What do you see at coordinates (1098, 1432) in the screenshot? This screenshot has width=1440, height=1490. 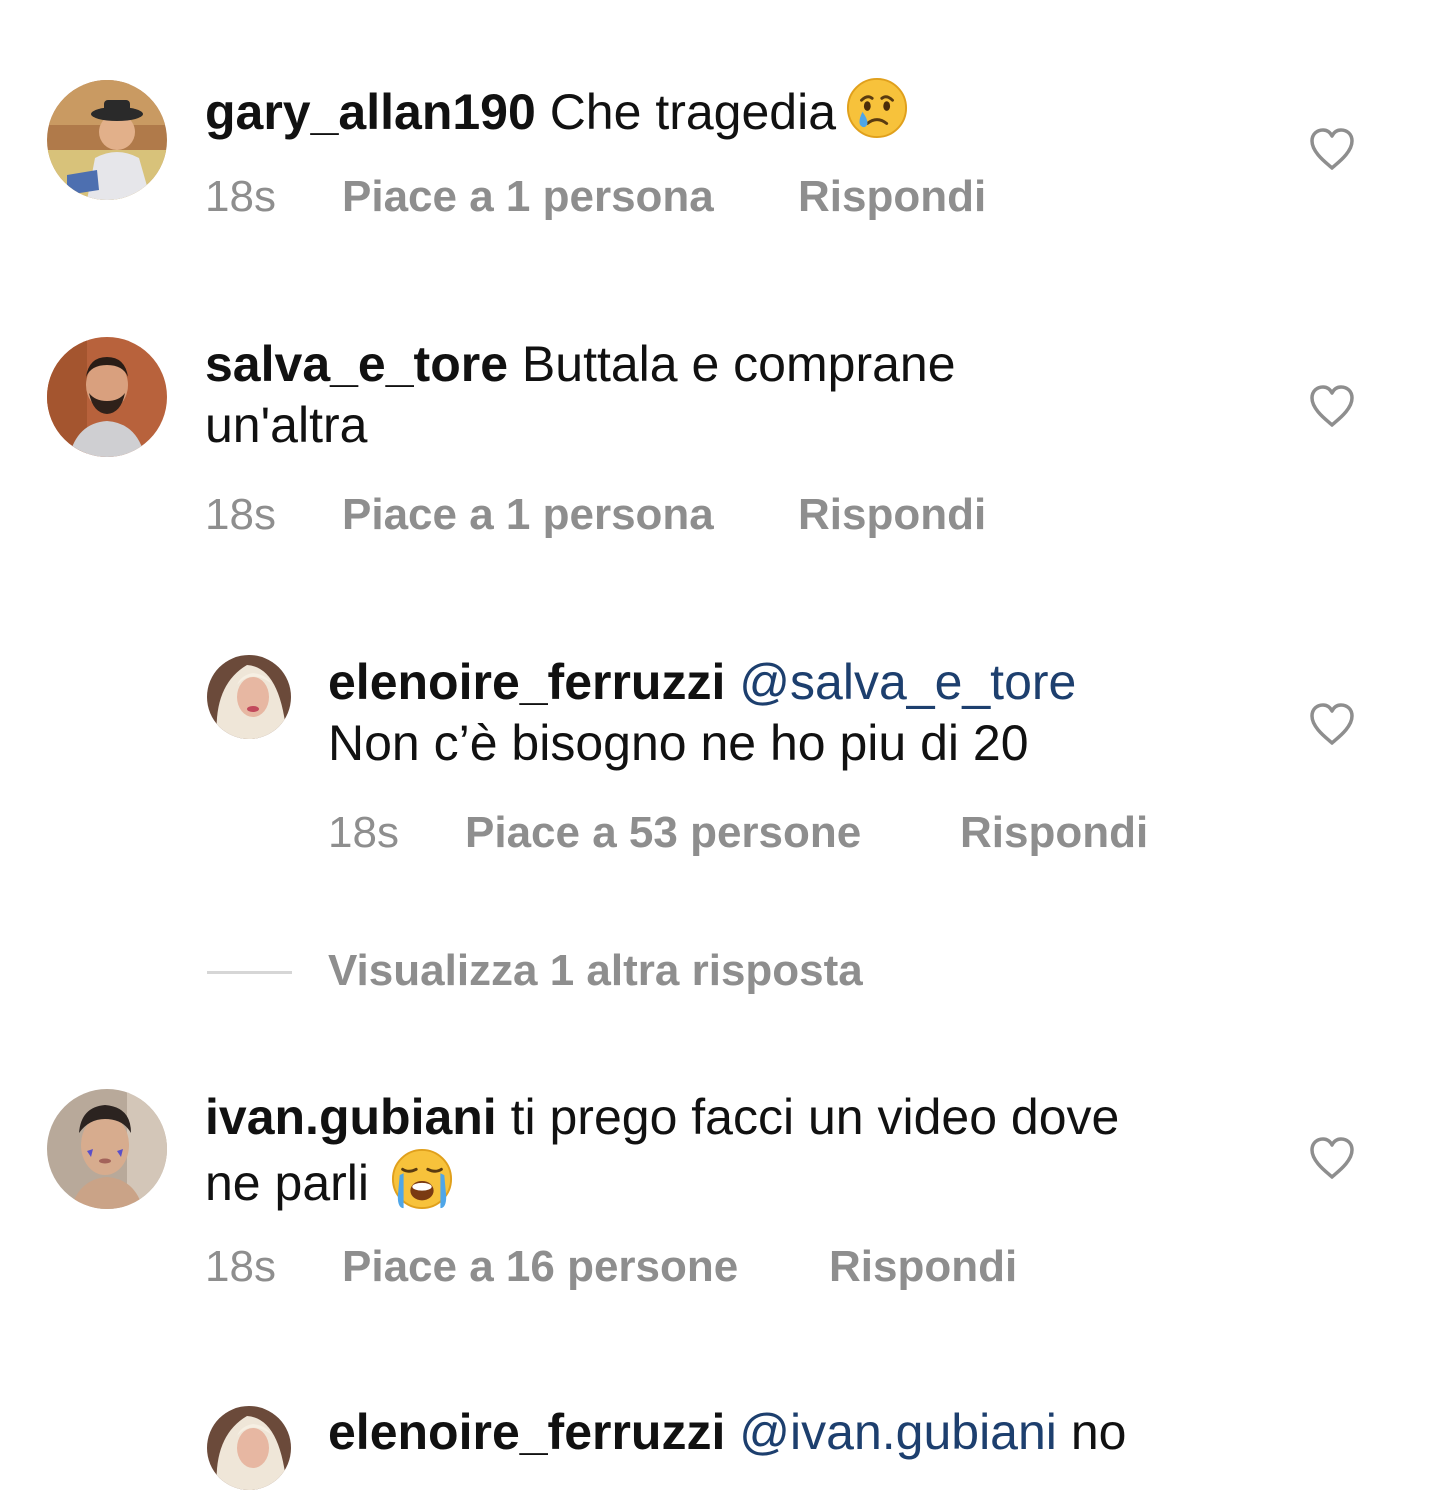 I see `comment-body: no` at bounding box center [1098, 1432].